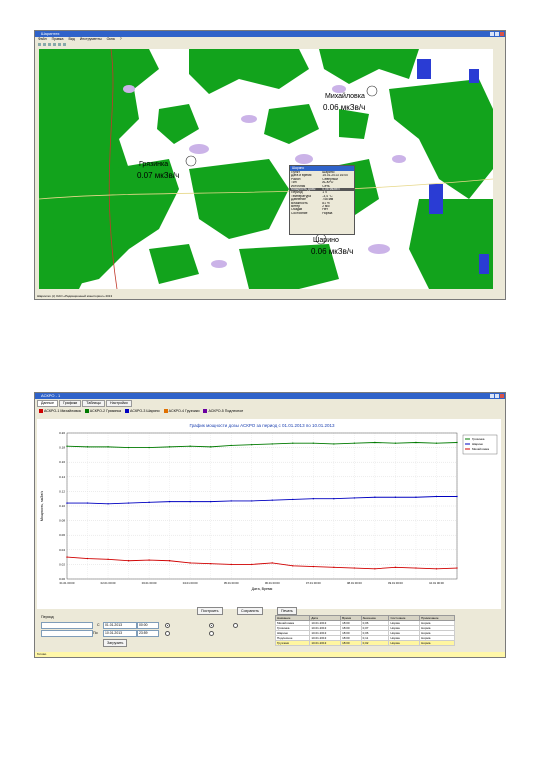  I want to click on period-label: Период, so click(47, 617).